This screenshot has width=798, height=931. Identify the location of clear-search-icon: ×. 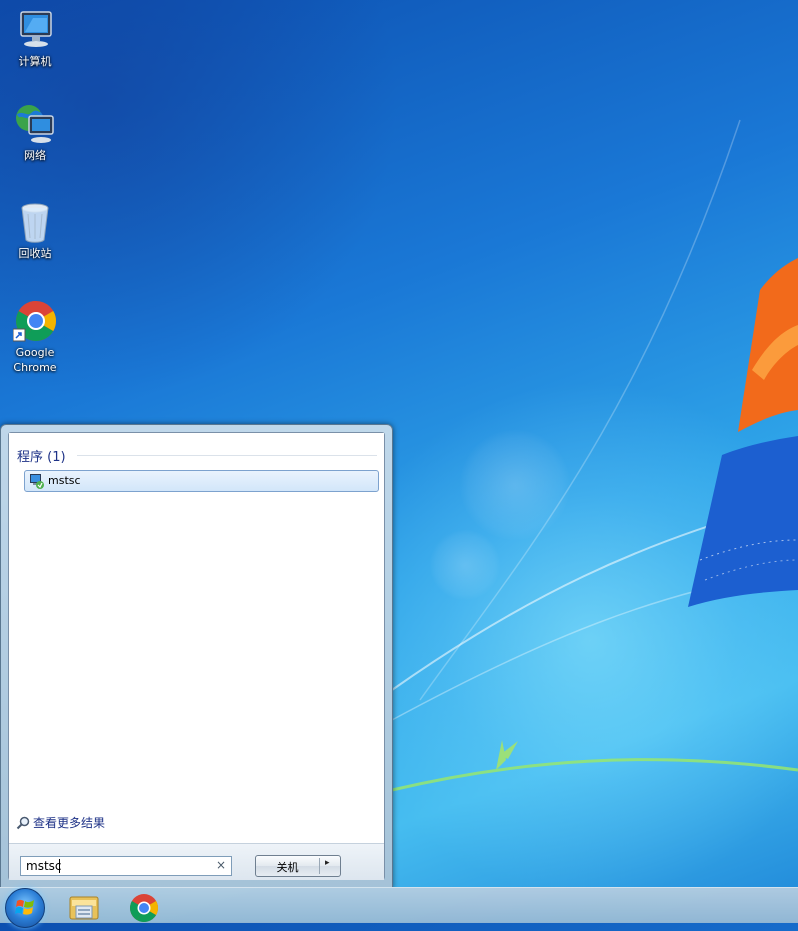
(221, 865).